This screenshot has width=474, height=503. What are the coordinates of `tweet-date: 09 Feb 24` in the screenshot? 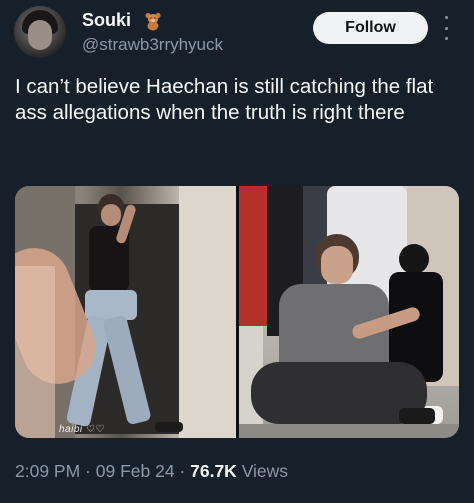 It's located at (135, 471).